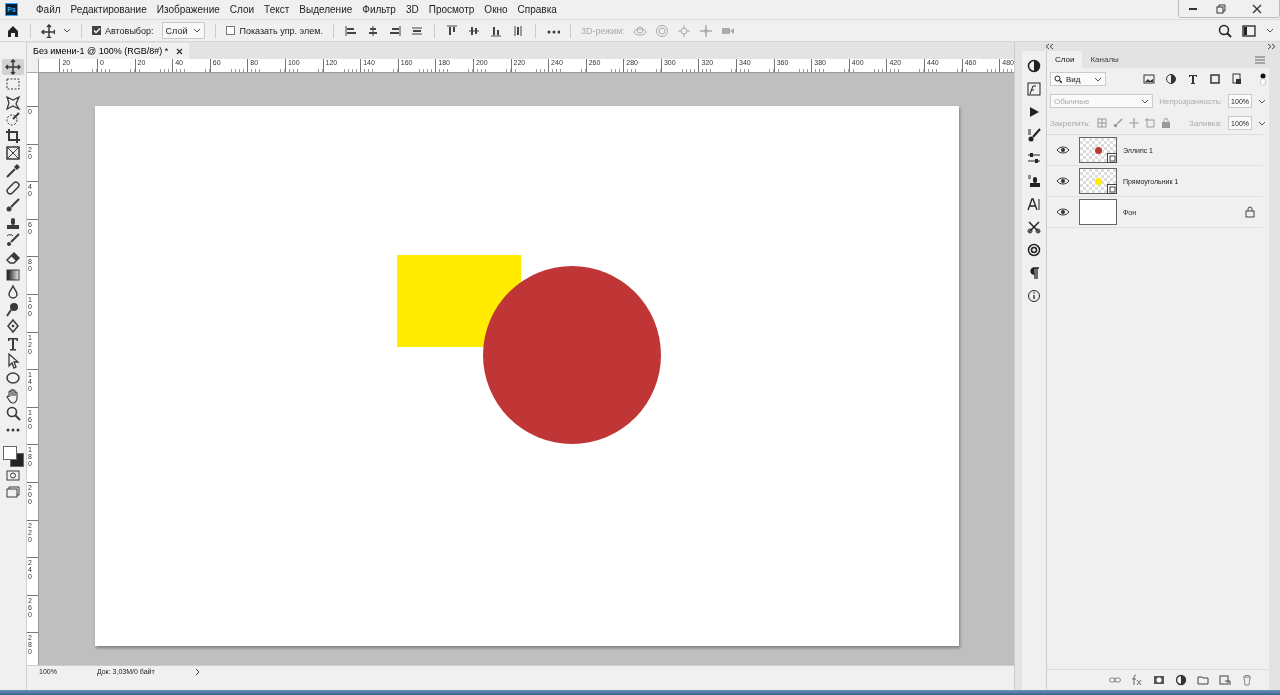 The height and width of the screenshot is (695, 1280). I want to click on checkbox-label: Автовыбор:, so click(129, 30).